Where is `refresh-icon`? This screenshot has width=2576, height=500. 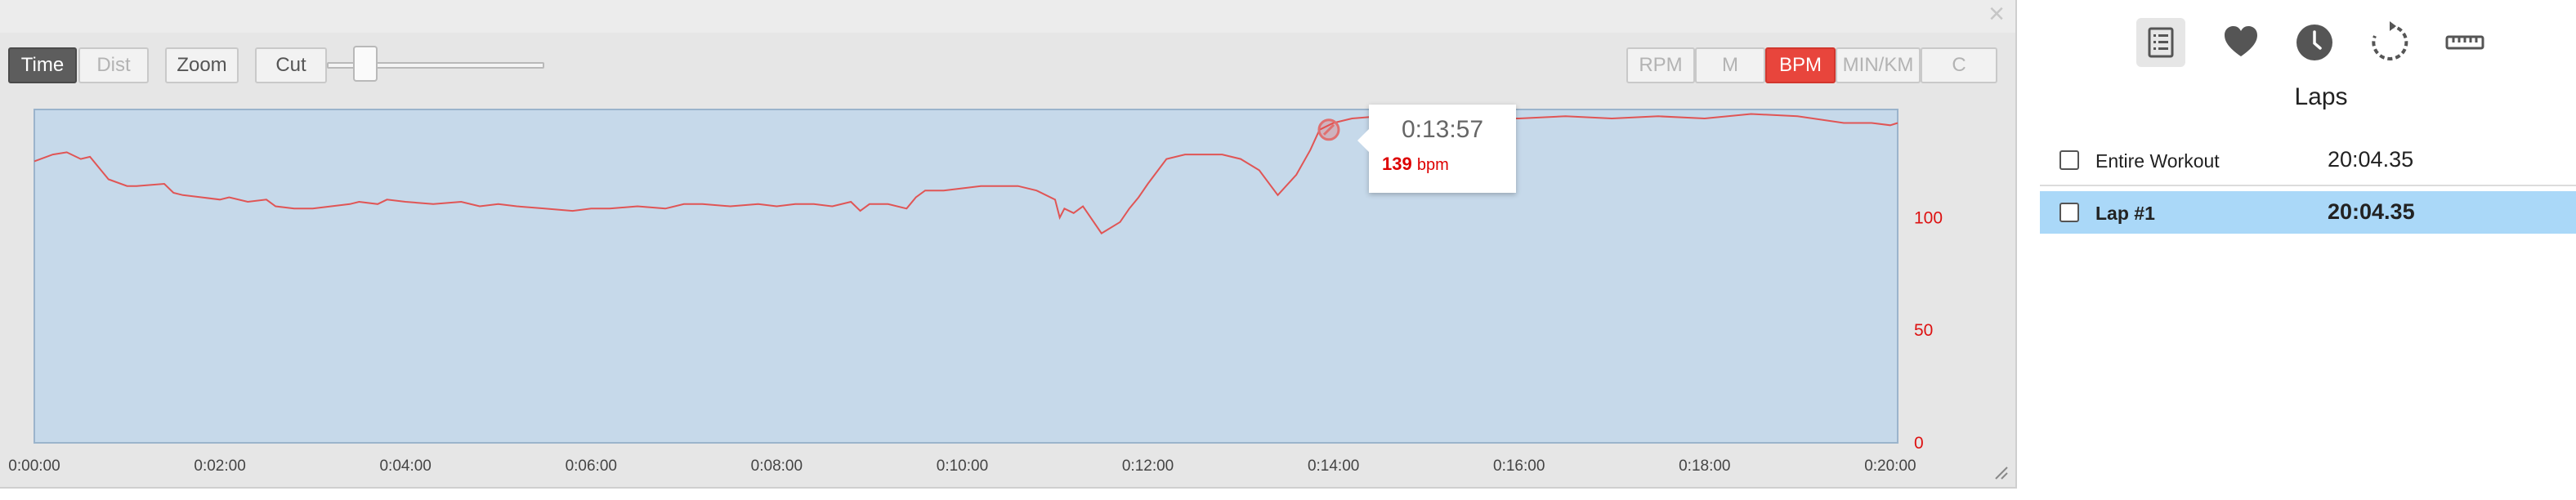
refresh-icon is located at coordinates (2389, 42).